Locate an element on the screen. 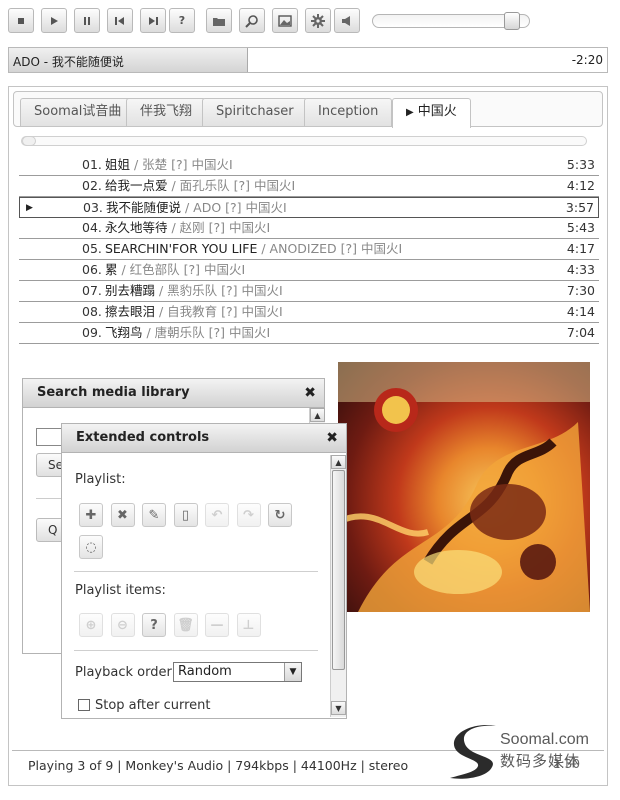 The height and width of the screenshot is (800, 620). settings-button is located at coordinates (318, 20).